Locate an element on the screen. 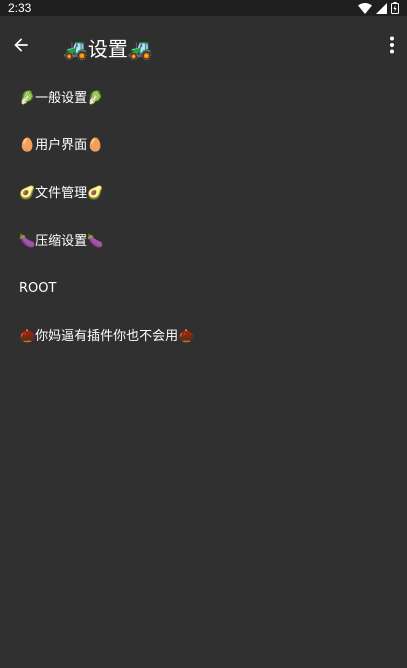  settings-item-root: ROOT is located at coordinates (203, 289).